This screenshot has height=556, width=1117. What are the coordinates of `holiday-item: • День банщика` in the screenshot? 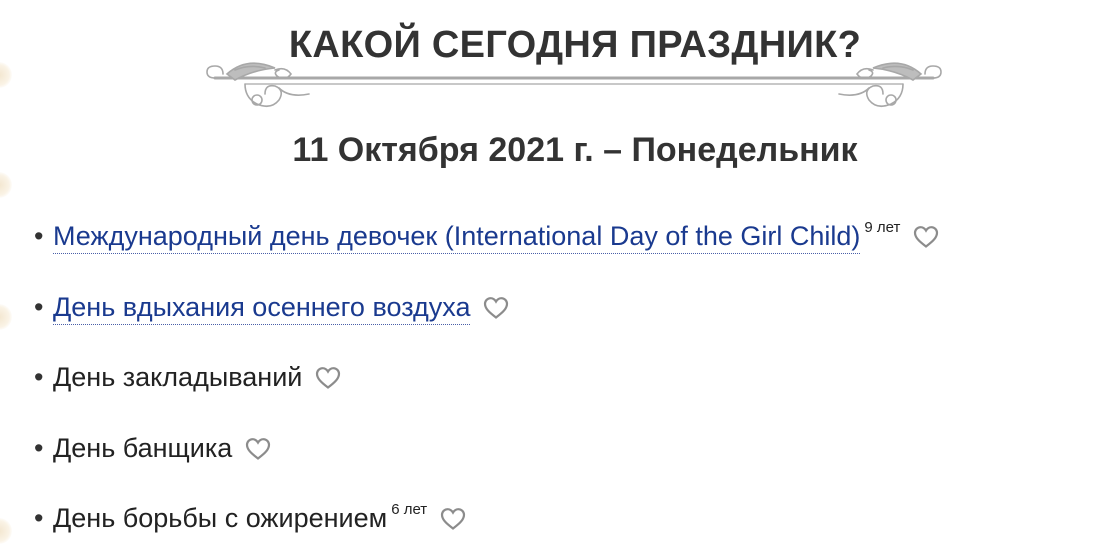 It's located at (486, 461).